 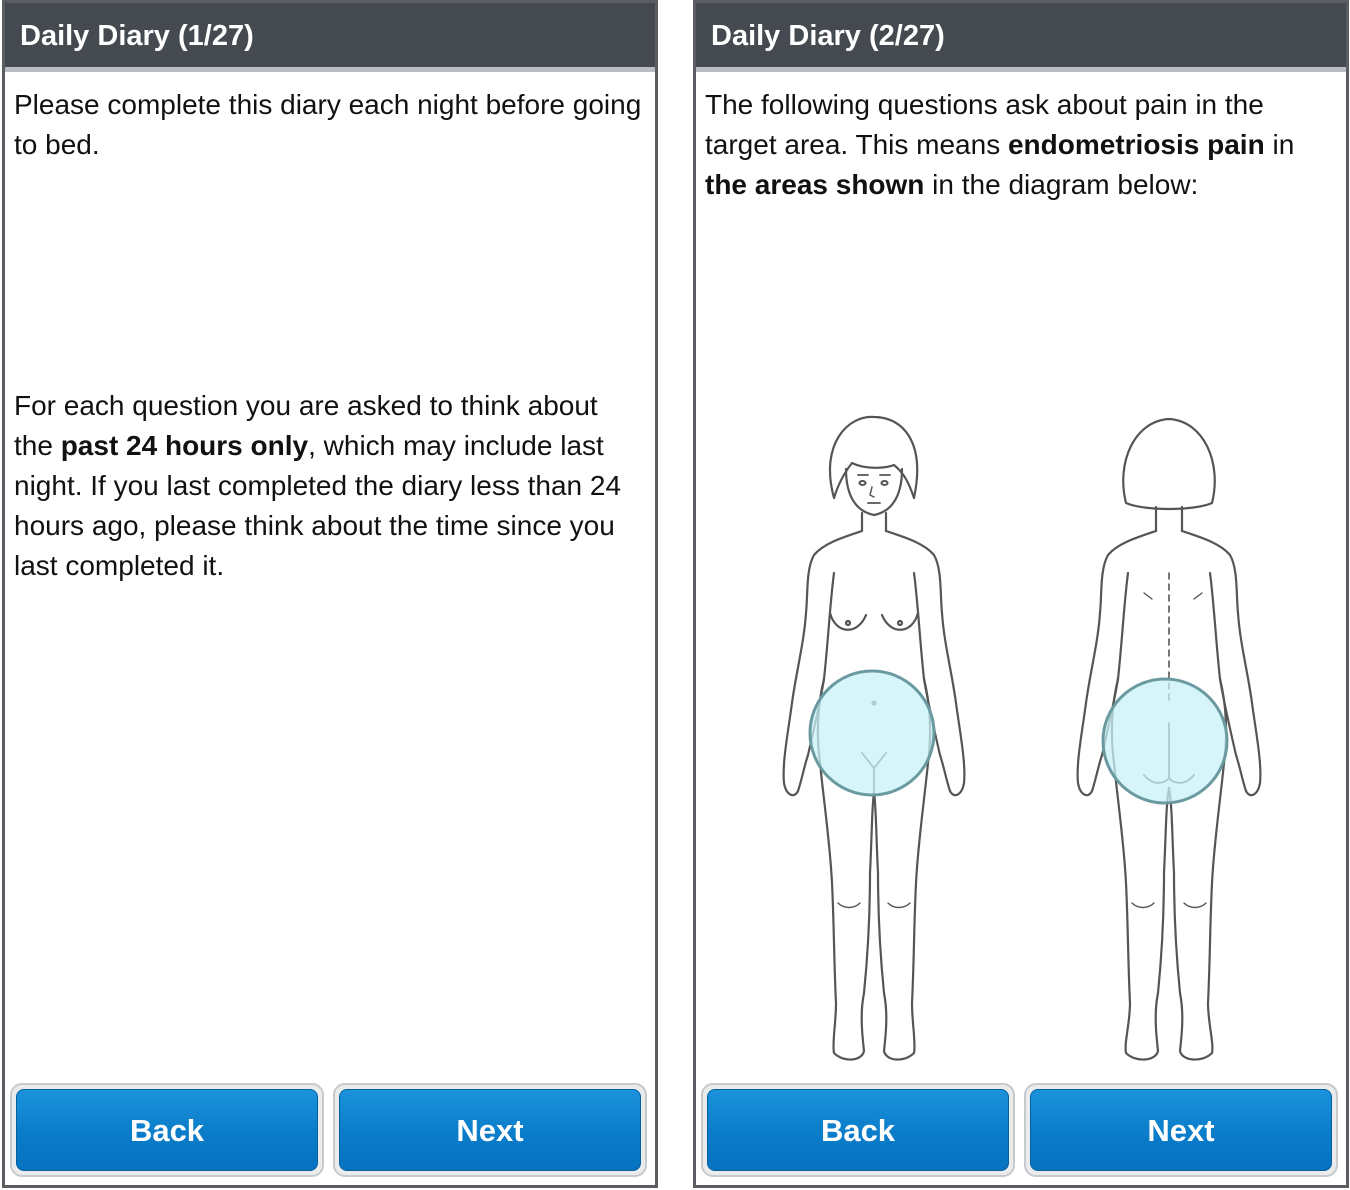 What do you see at coordinates (137, 36) in the screenshot?
I see `screen-title: Daily Diary (1/27)` at bounding box center [137, 36].